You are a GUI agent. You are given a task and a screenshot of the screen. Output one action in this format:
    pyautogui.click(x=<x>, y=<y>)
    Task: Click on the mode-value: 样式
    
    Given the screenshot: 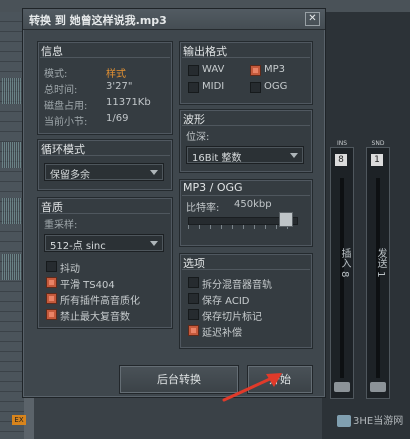 What is the action you would take?
    pyautogui.click(x=116, y=74)
    